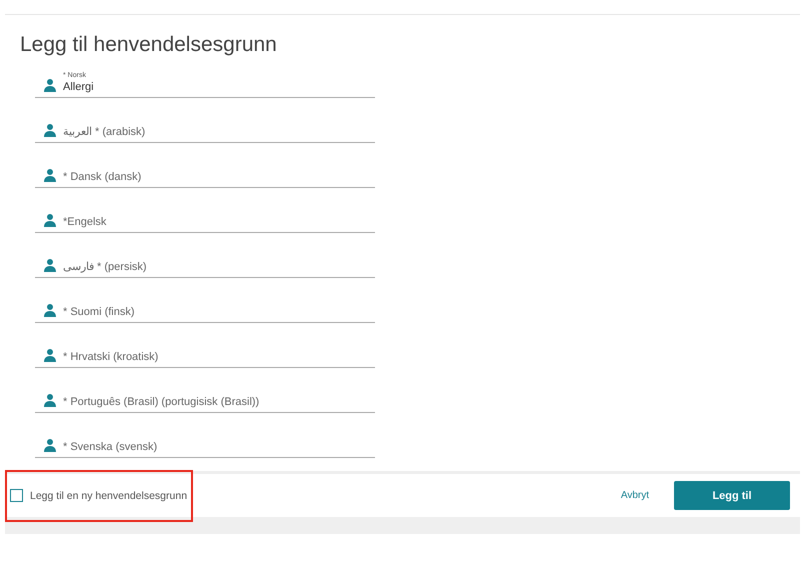 Image resolution: width=810 pixels, height=566 pixels. Describe the element at coordinates (219, 357) in the screenshot. I see `text-field: * Hrvatski (kroatisk)` at that location.